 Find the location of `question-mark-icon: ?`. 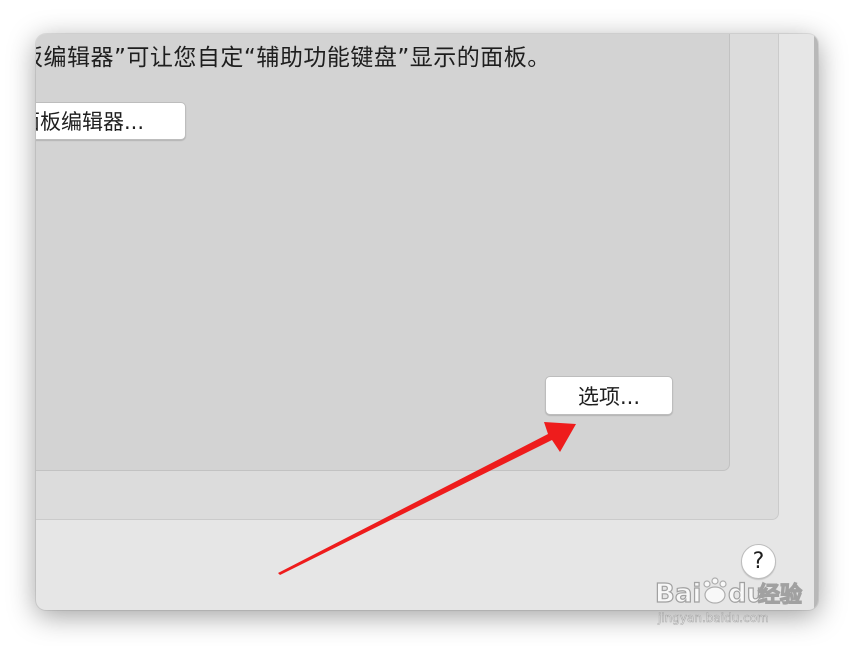

question-mark-icon: ? is located at coordinates (758, 561).